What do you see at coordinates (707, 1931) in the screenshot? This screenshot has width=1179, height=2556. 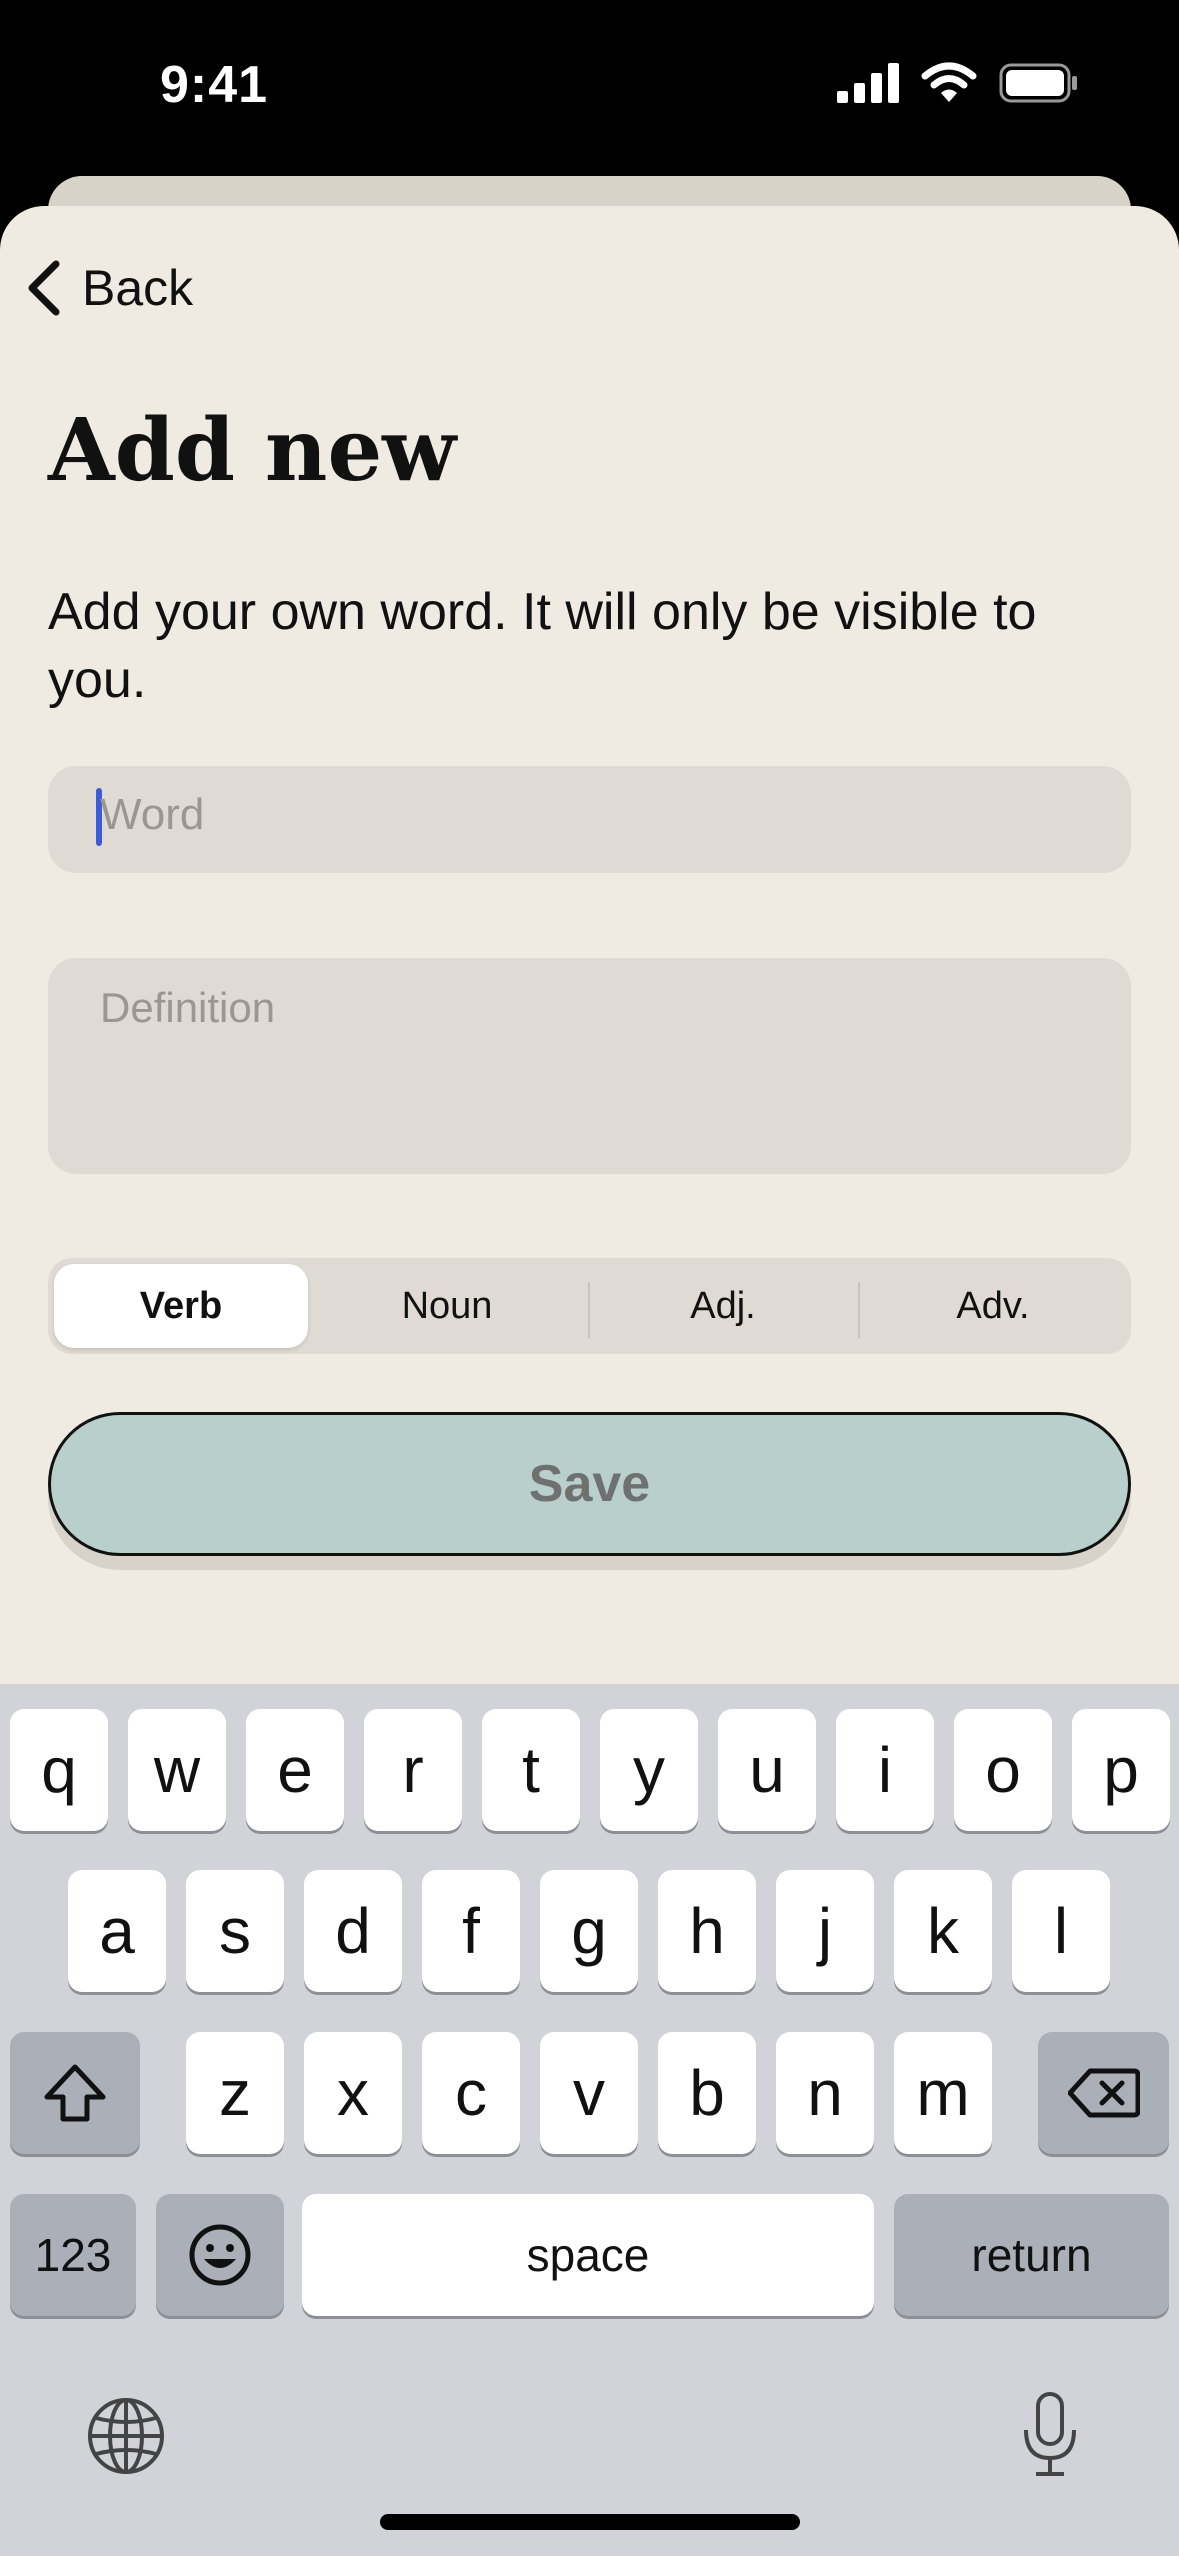 I see `key-h: h` at bounding box center [707, 1931].